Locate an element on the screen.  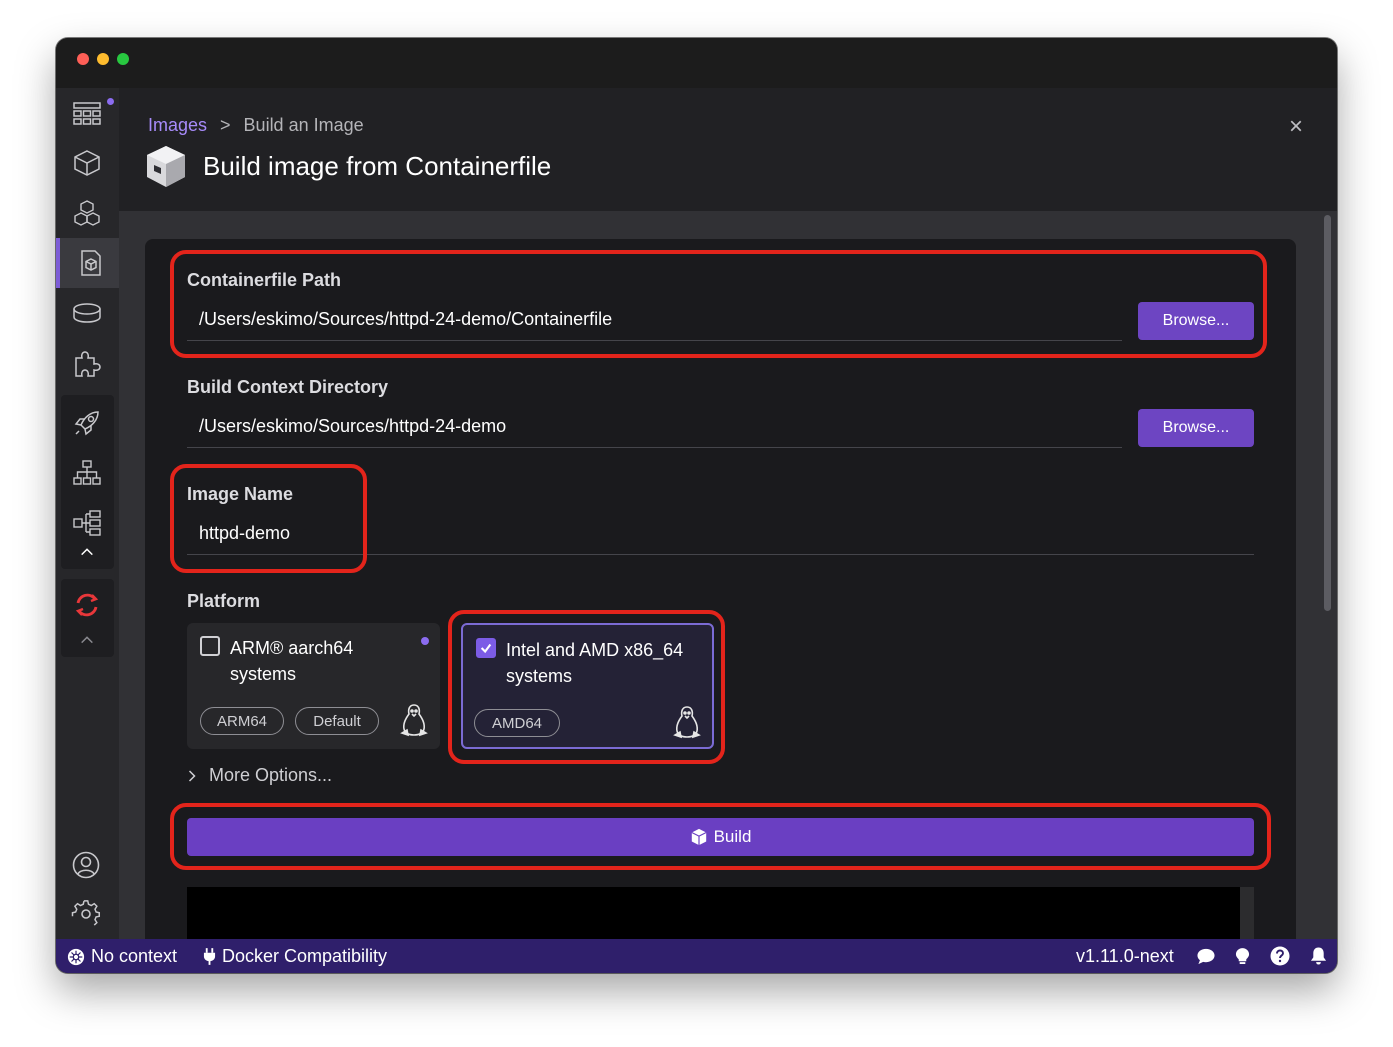
platform-label: Platform is located at coordinates (224, 601).